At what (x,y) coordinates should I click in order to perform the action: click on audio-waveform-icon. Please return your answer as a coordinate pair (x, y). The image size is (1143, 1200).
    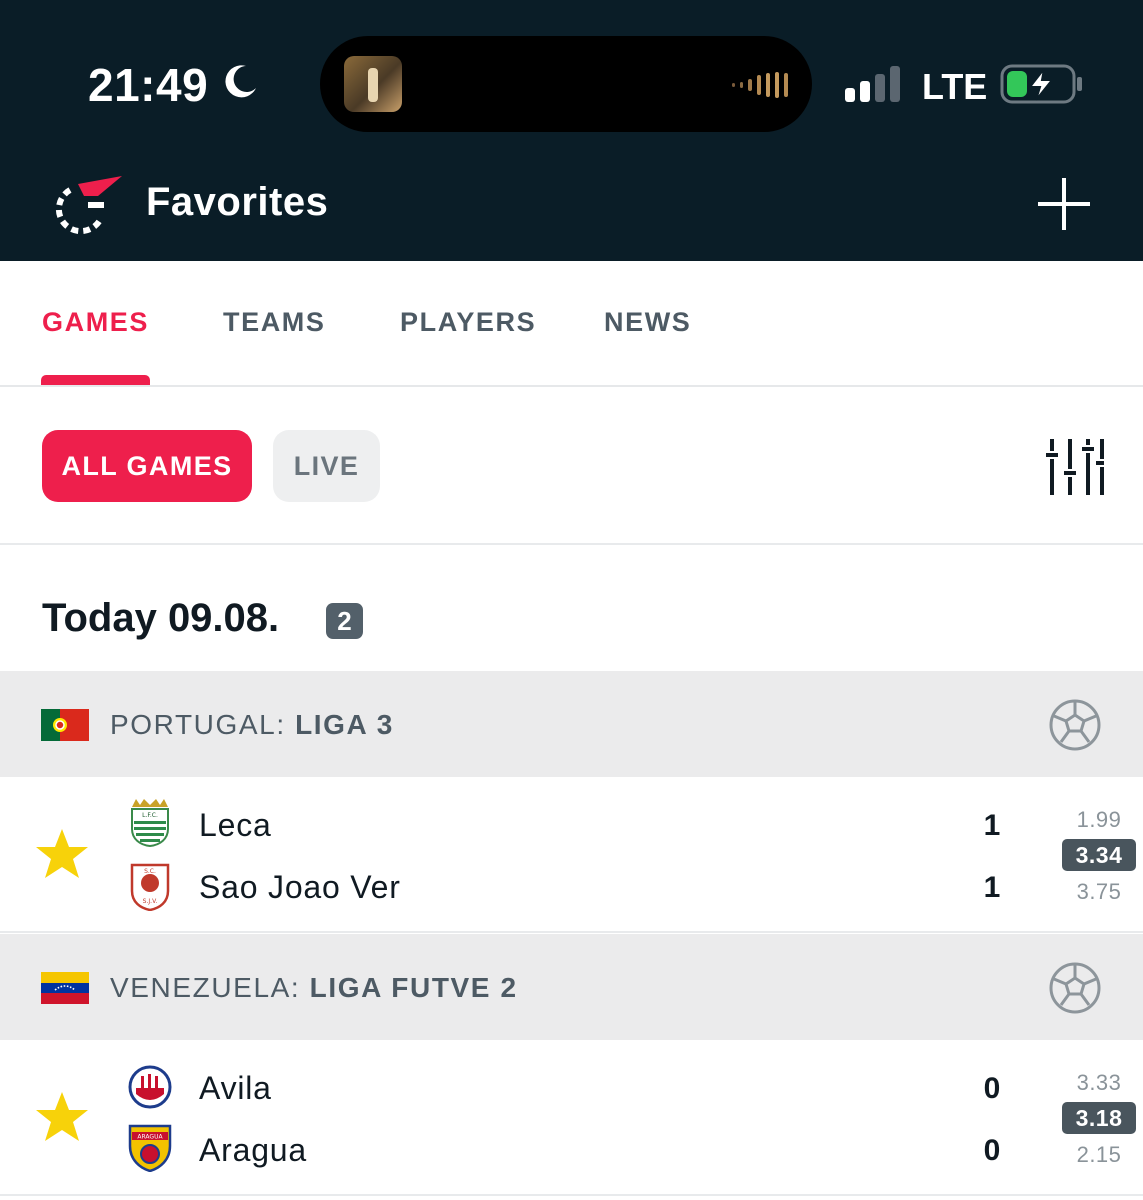
    Looking at the image, I should click on (760, 85).